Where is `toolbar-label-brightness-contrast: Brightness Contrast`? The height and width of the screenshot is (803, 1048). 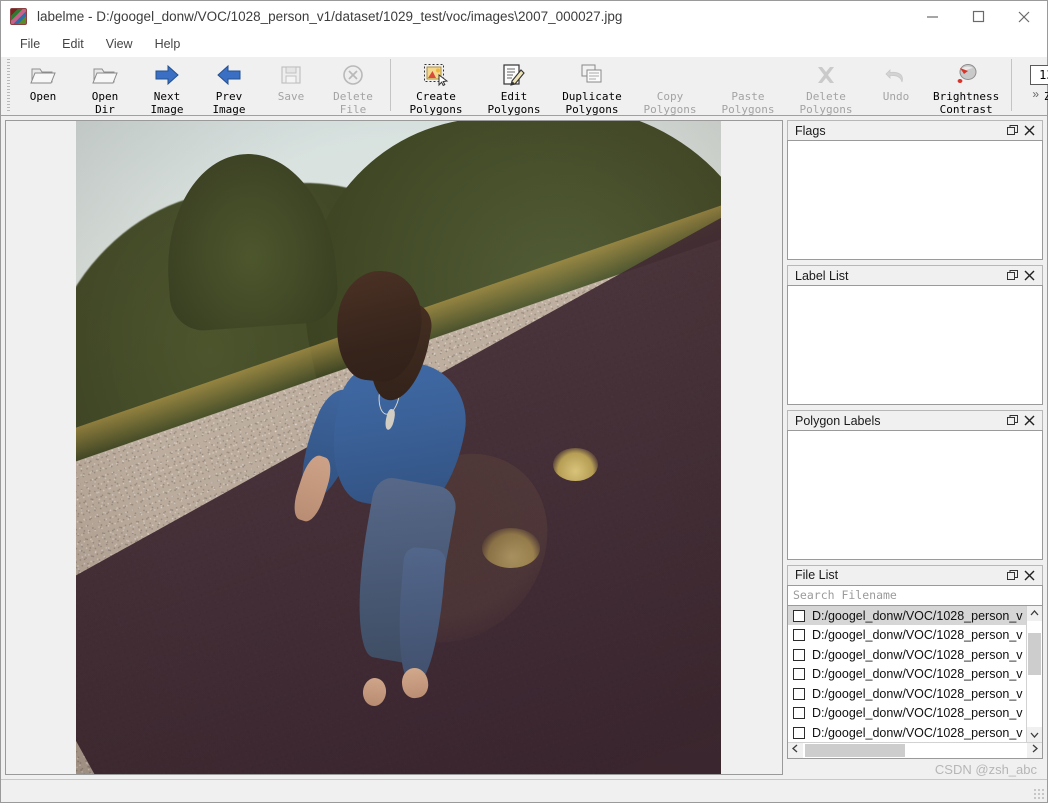
toolbar-label-brightness-contrast: Brightness Contrast is located at coordinates (966, 103).